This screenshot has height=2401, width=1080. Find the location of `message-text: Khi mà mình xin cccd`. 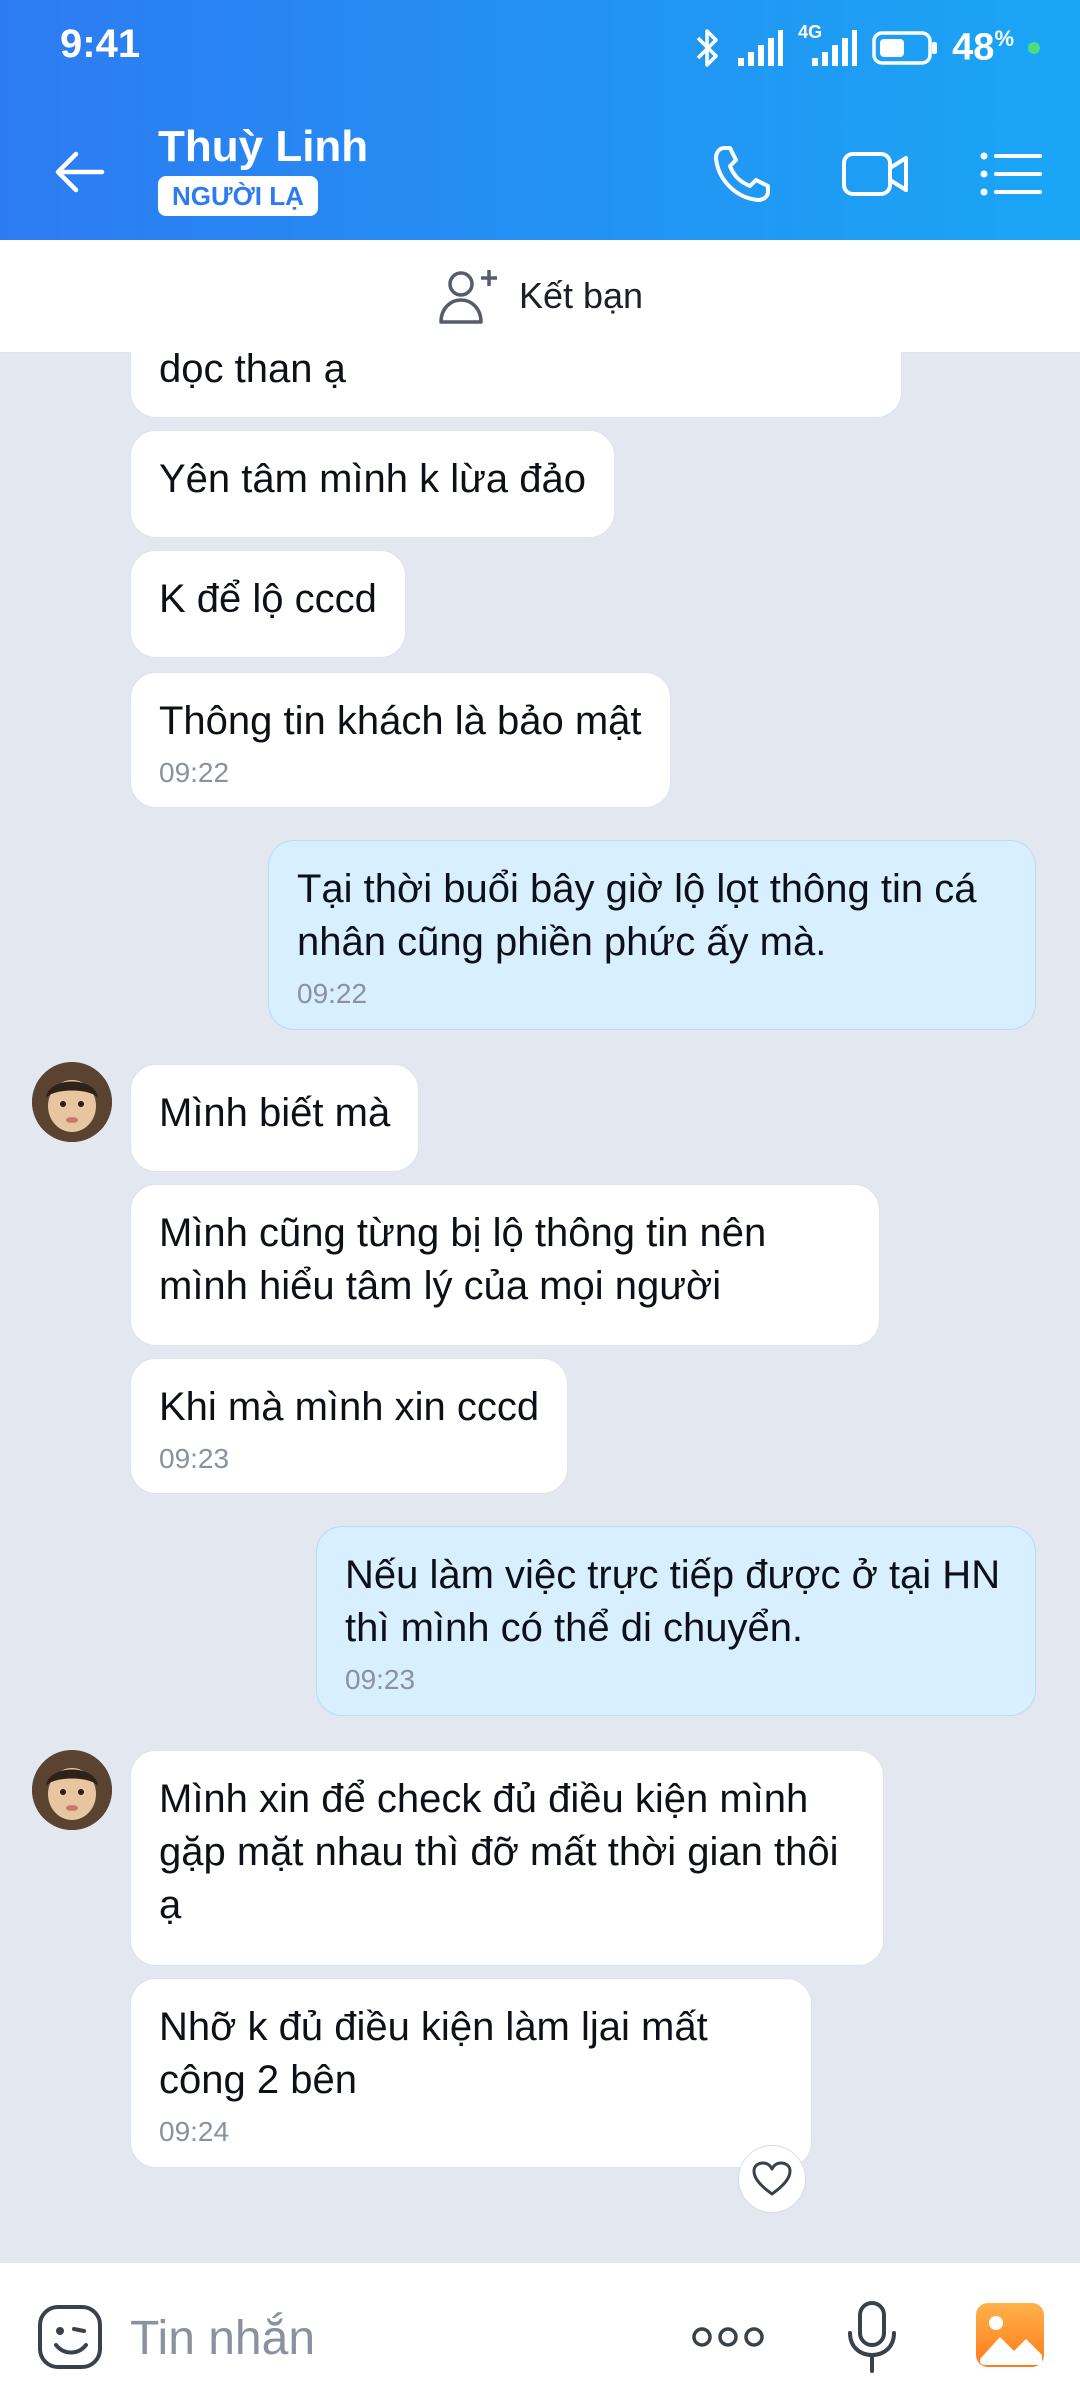

message-text: Khi mà mình xin cccd is located at coordinates (349, 1407).